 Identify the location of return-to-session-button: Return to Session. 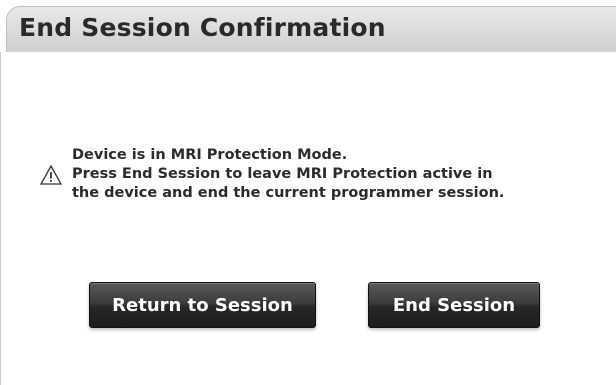
(202, 305).